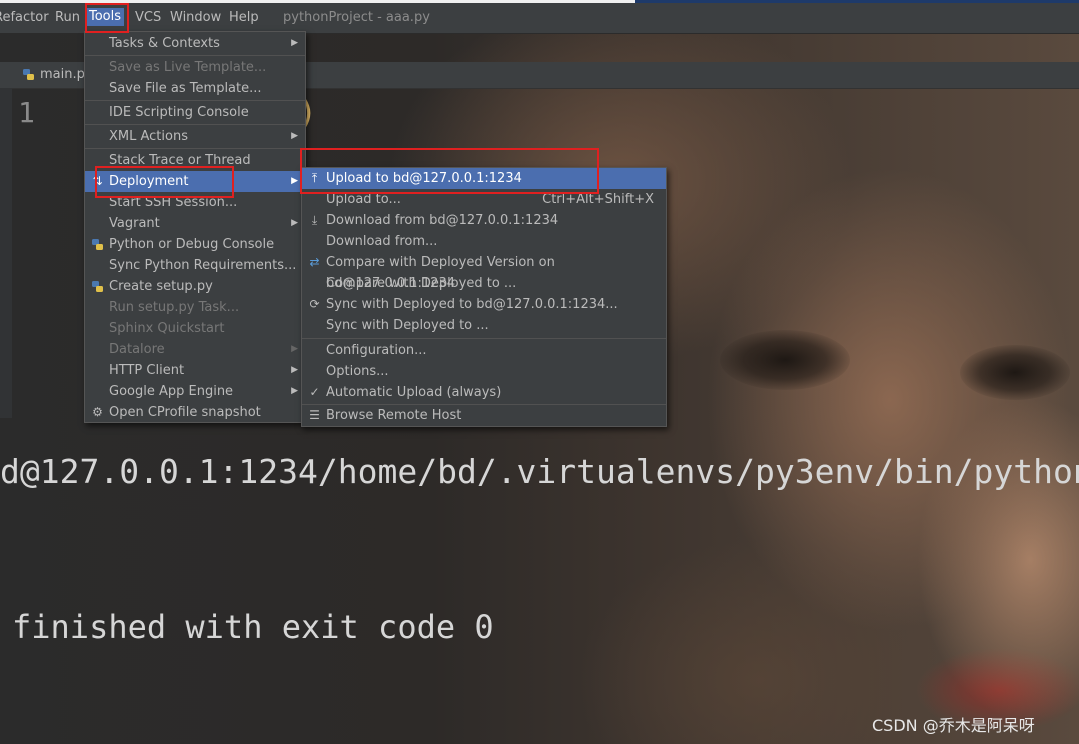 This screenshot has width=1079, height=744. Describe the element at coordinates (785, 360) in the screenshot. I see `background-eye-left` at that location.